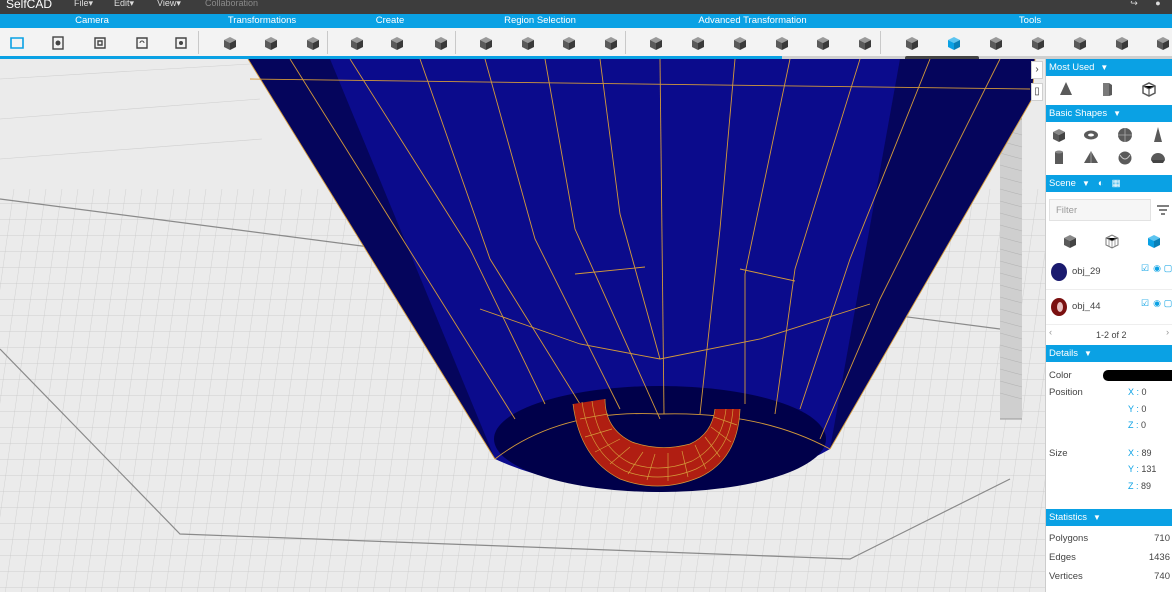 Image resolution: width=1172 pixels, height=592 pixels. What do you see at coordinates (1080, 43) in the screenshot?
I see `mesh-tool-icon` at bounding box center [1080, 43].